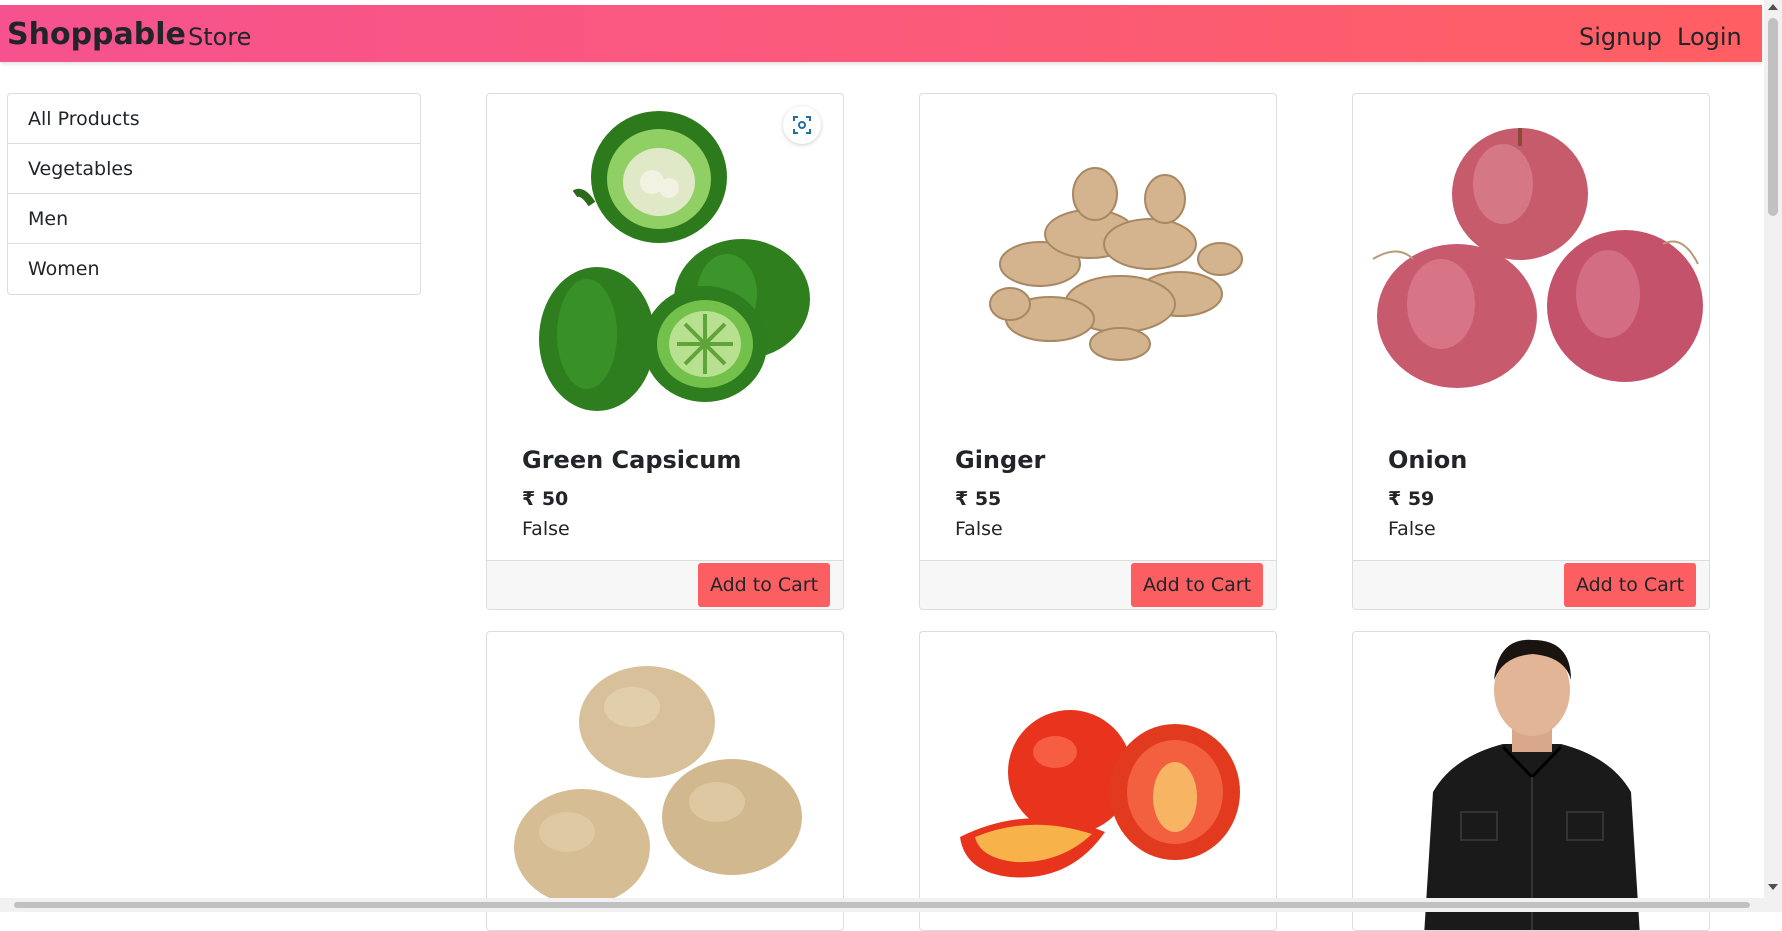 The image size is (1782, 931). I want to click on sidebar-item-women: Women, so click(214, 269).